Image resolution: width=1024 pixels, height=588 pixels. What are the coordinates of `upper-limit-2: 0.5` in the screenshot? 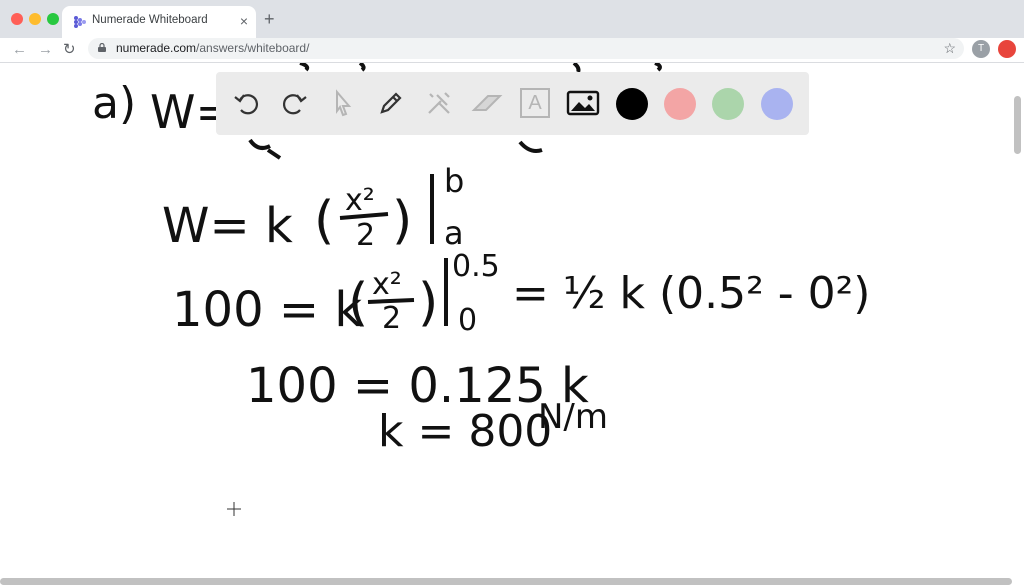 It's located at (476, 266).